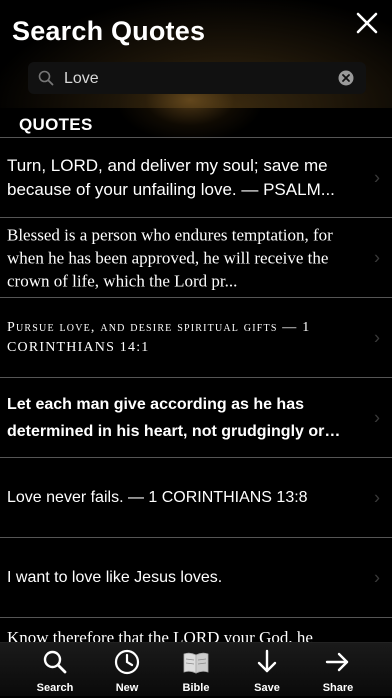  I want to click on section-title: QUOTES, so click(56, 124).